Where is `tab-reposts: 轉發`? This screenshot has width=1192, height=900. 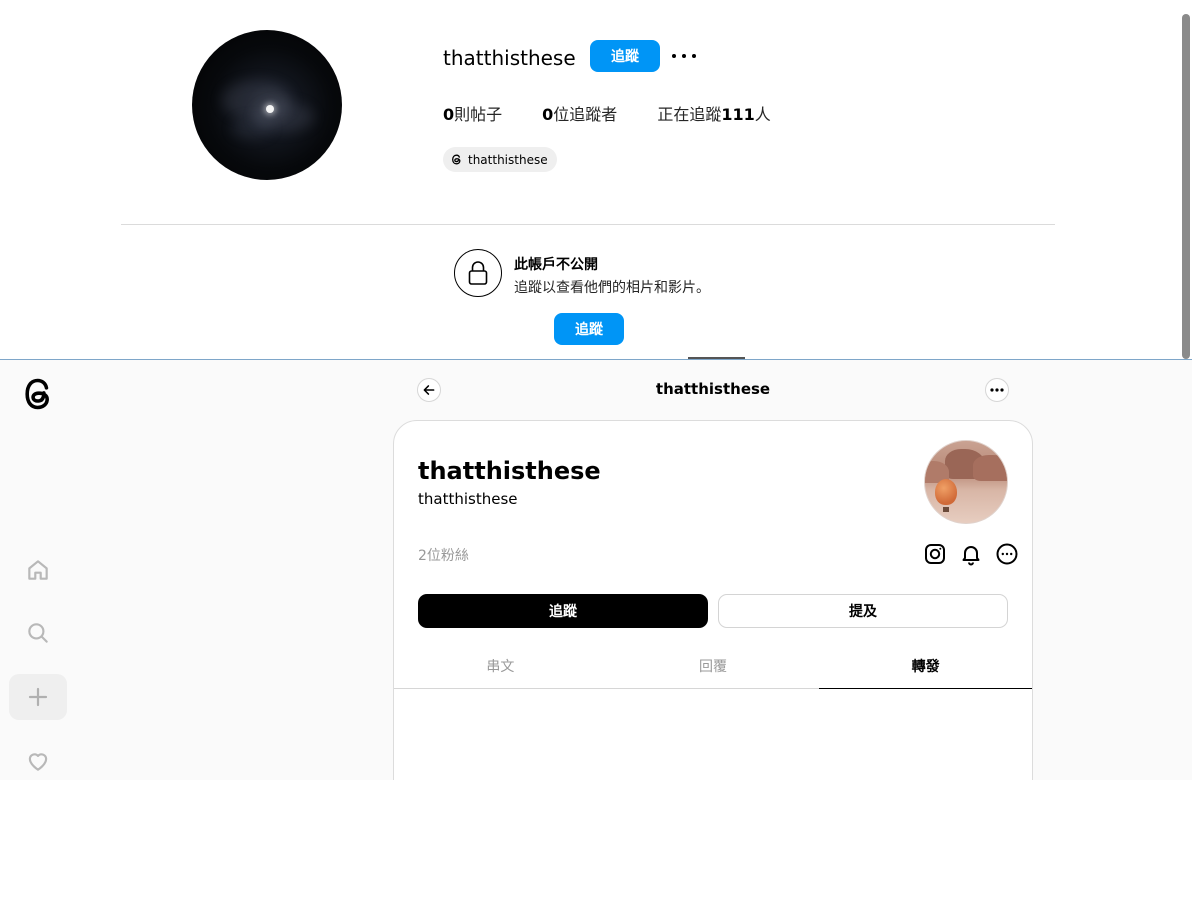
tab-reposts: 轉發 is located at coordinates (925, 666).